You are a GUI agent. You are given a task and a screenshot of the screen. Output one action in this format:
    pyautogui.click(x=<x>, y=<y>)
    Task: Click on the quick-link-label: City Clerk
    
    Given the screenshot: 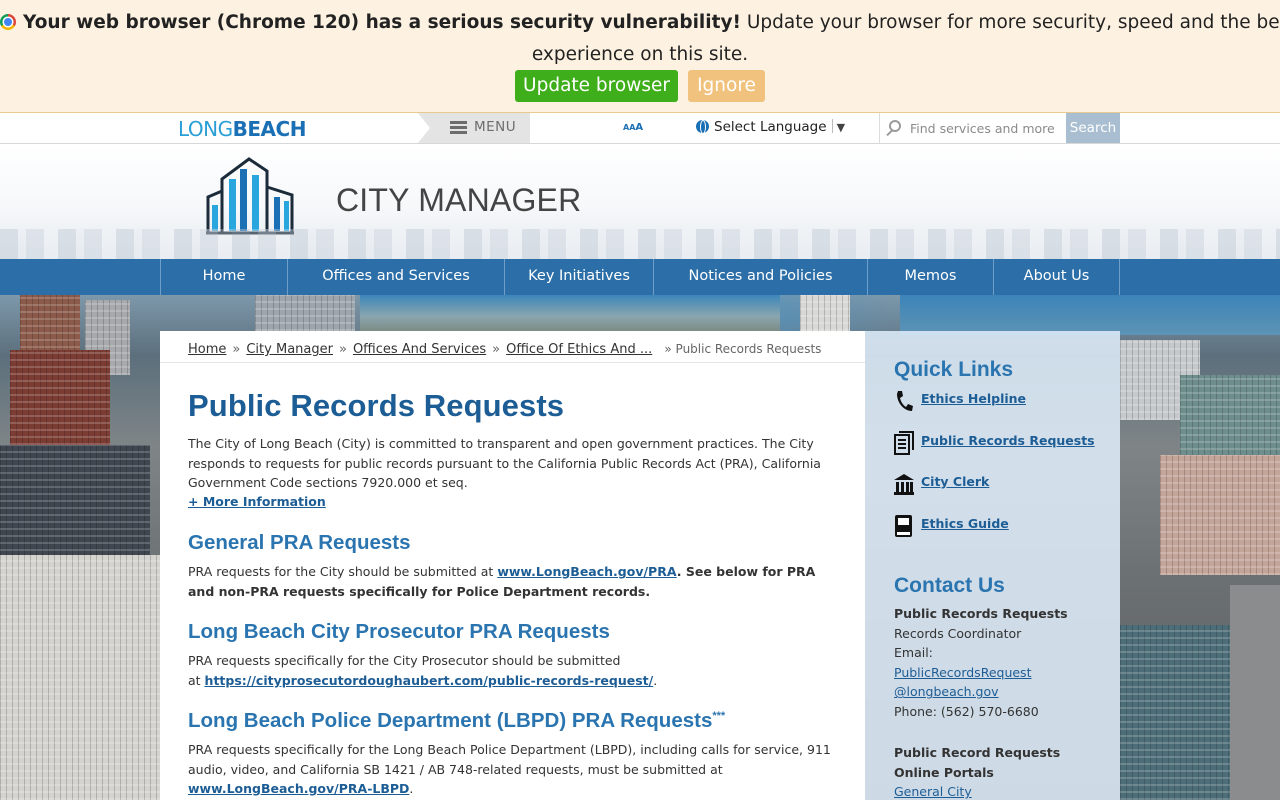 What is the action you would take?
    pyautogui.click(x=955, y=481)
    